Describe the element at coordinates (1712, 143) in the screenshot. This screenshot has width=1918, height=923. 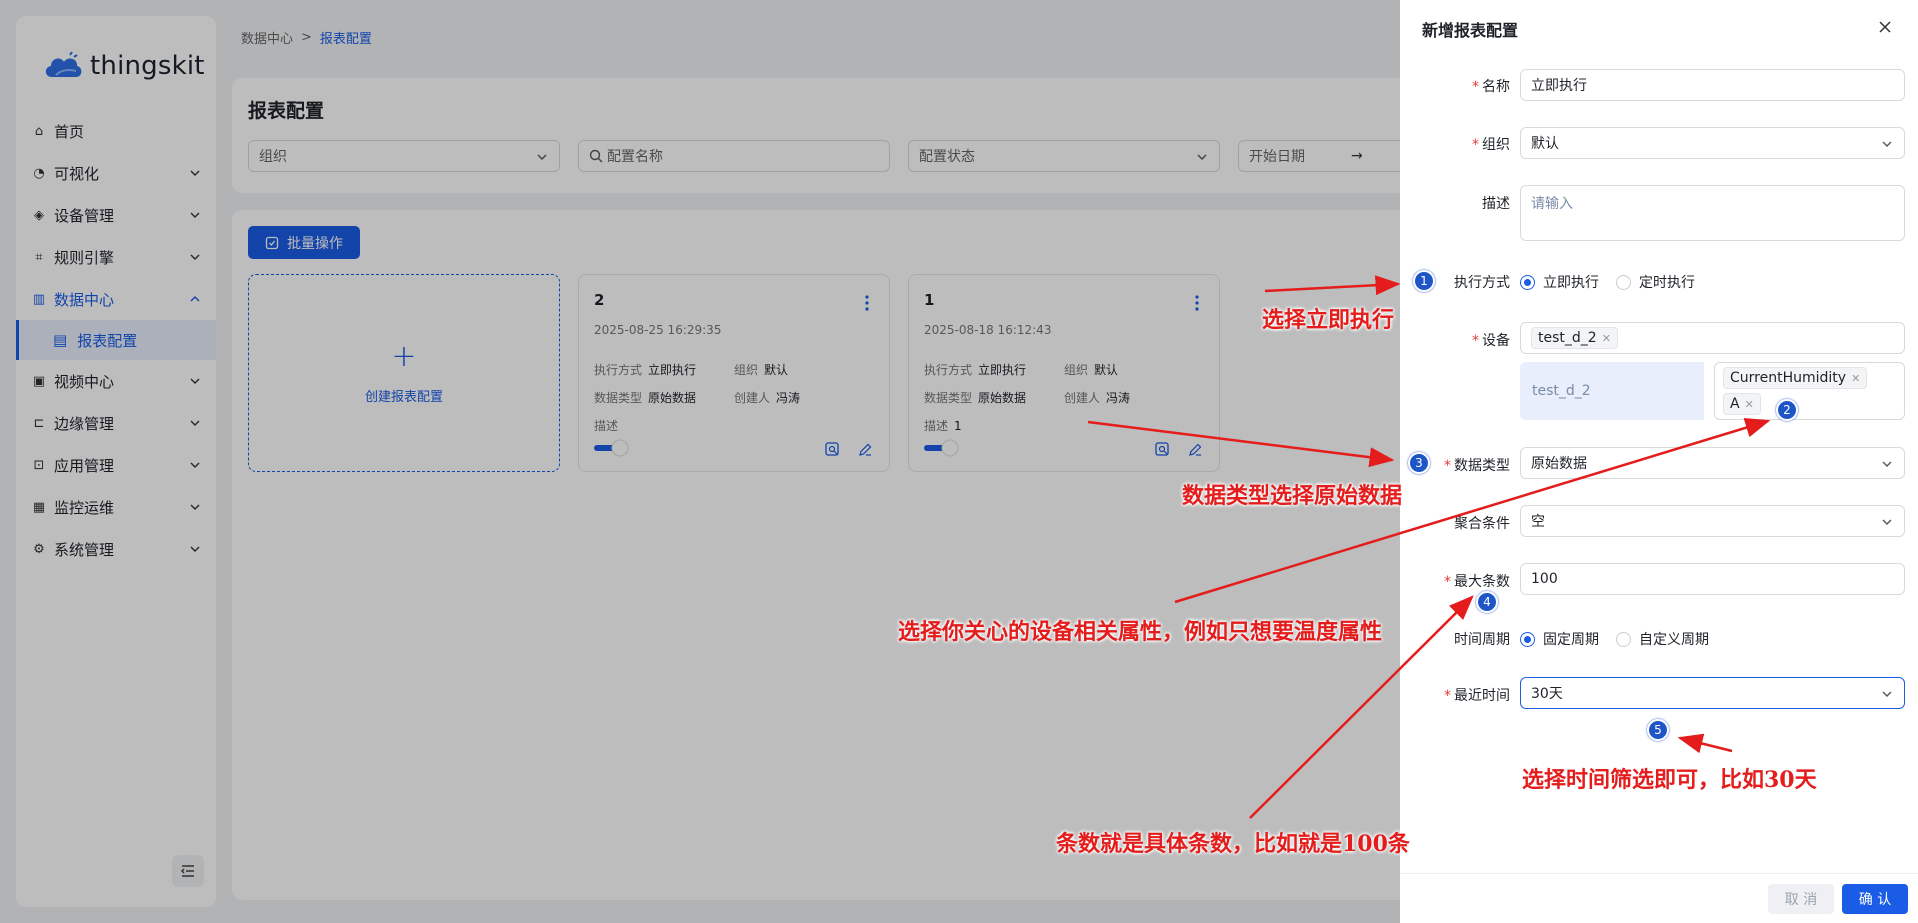
I see `org-select: 默认` at that location.